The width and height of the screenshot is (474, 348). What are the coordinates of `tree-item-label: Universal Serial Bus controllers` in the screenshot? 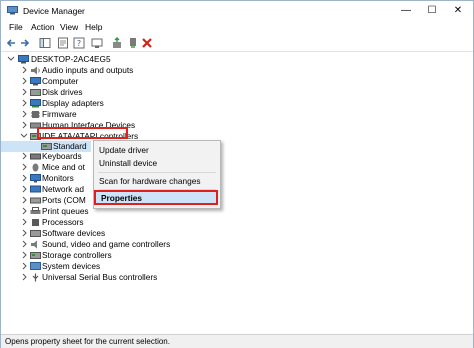 It's located at (100, 277).